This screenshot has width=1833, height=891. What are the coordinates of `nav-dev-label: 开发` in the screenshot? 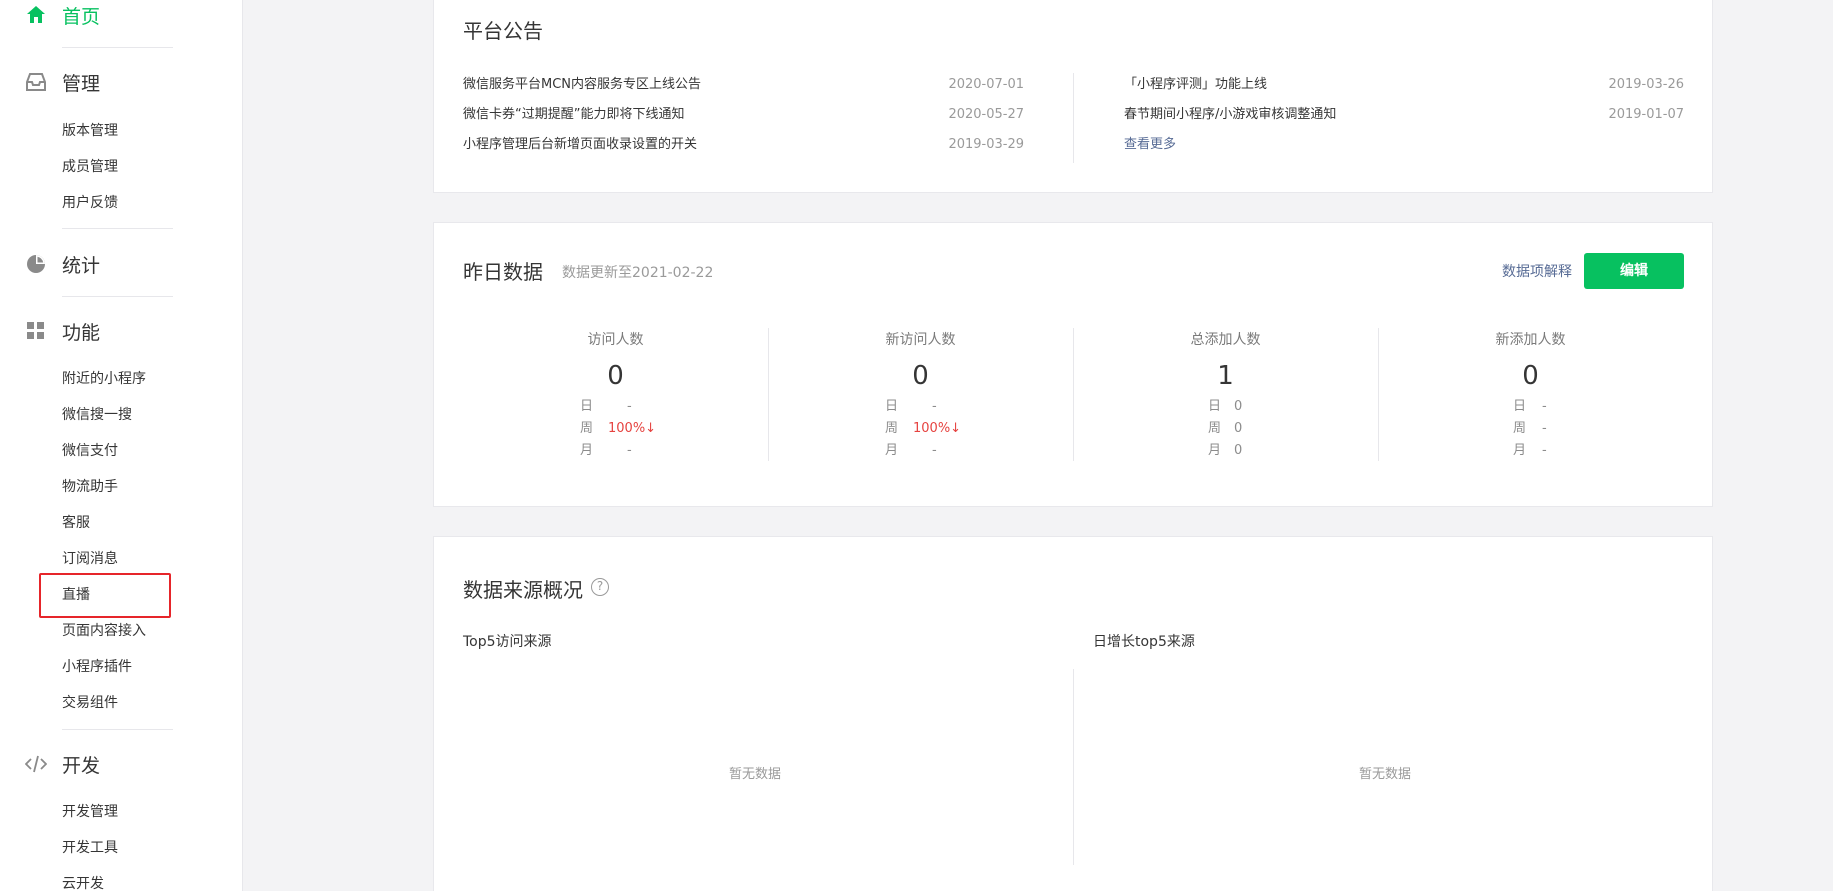 It's located at (81, 765).